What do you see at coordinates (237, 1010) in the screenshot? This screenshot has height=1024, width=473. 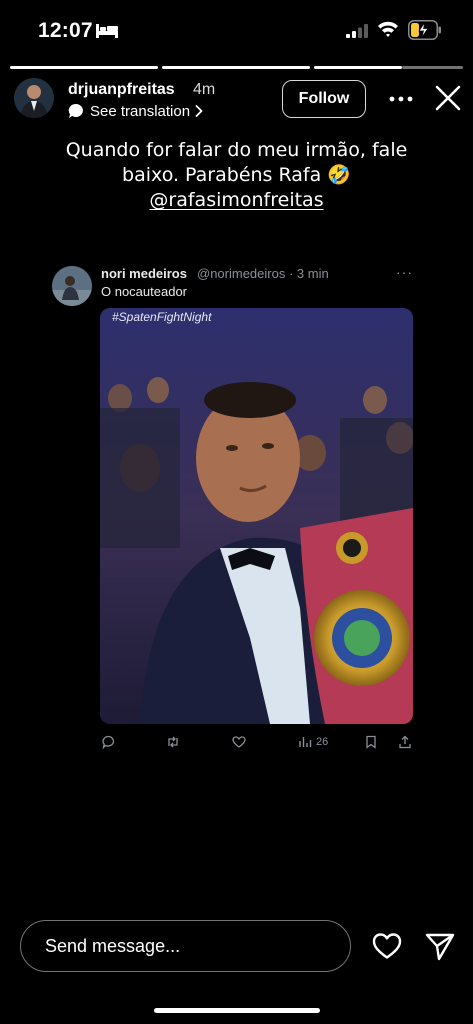 I see `home-indicator` at bounding box center [237, 1010].